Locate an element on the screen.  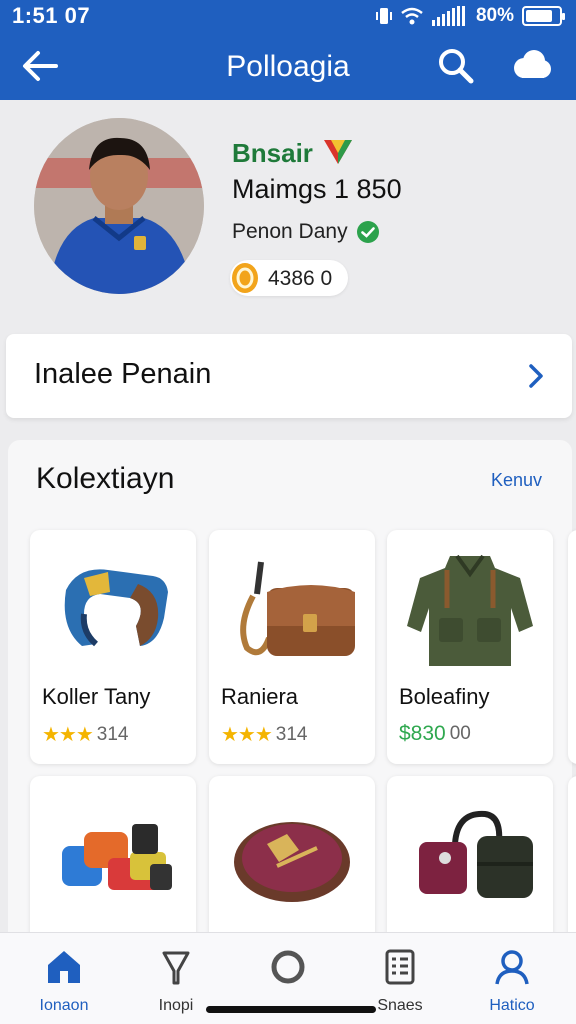
collection-link: Kenuv is located at coordinates (516, 480).